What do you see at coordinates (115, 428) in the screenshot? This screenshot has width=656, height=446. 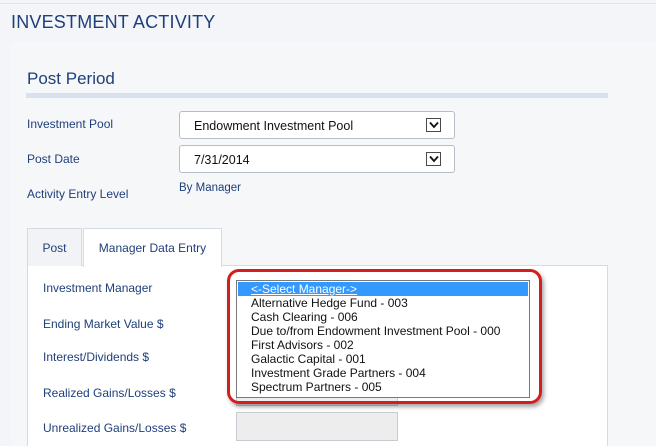 I see `unrealized-gains-label: Unrealized Gains/Losses $` at bounding box center [115, 428].